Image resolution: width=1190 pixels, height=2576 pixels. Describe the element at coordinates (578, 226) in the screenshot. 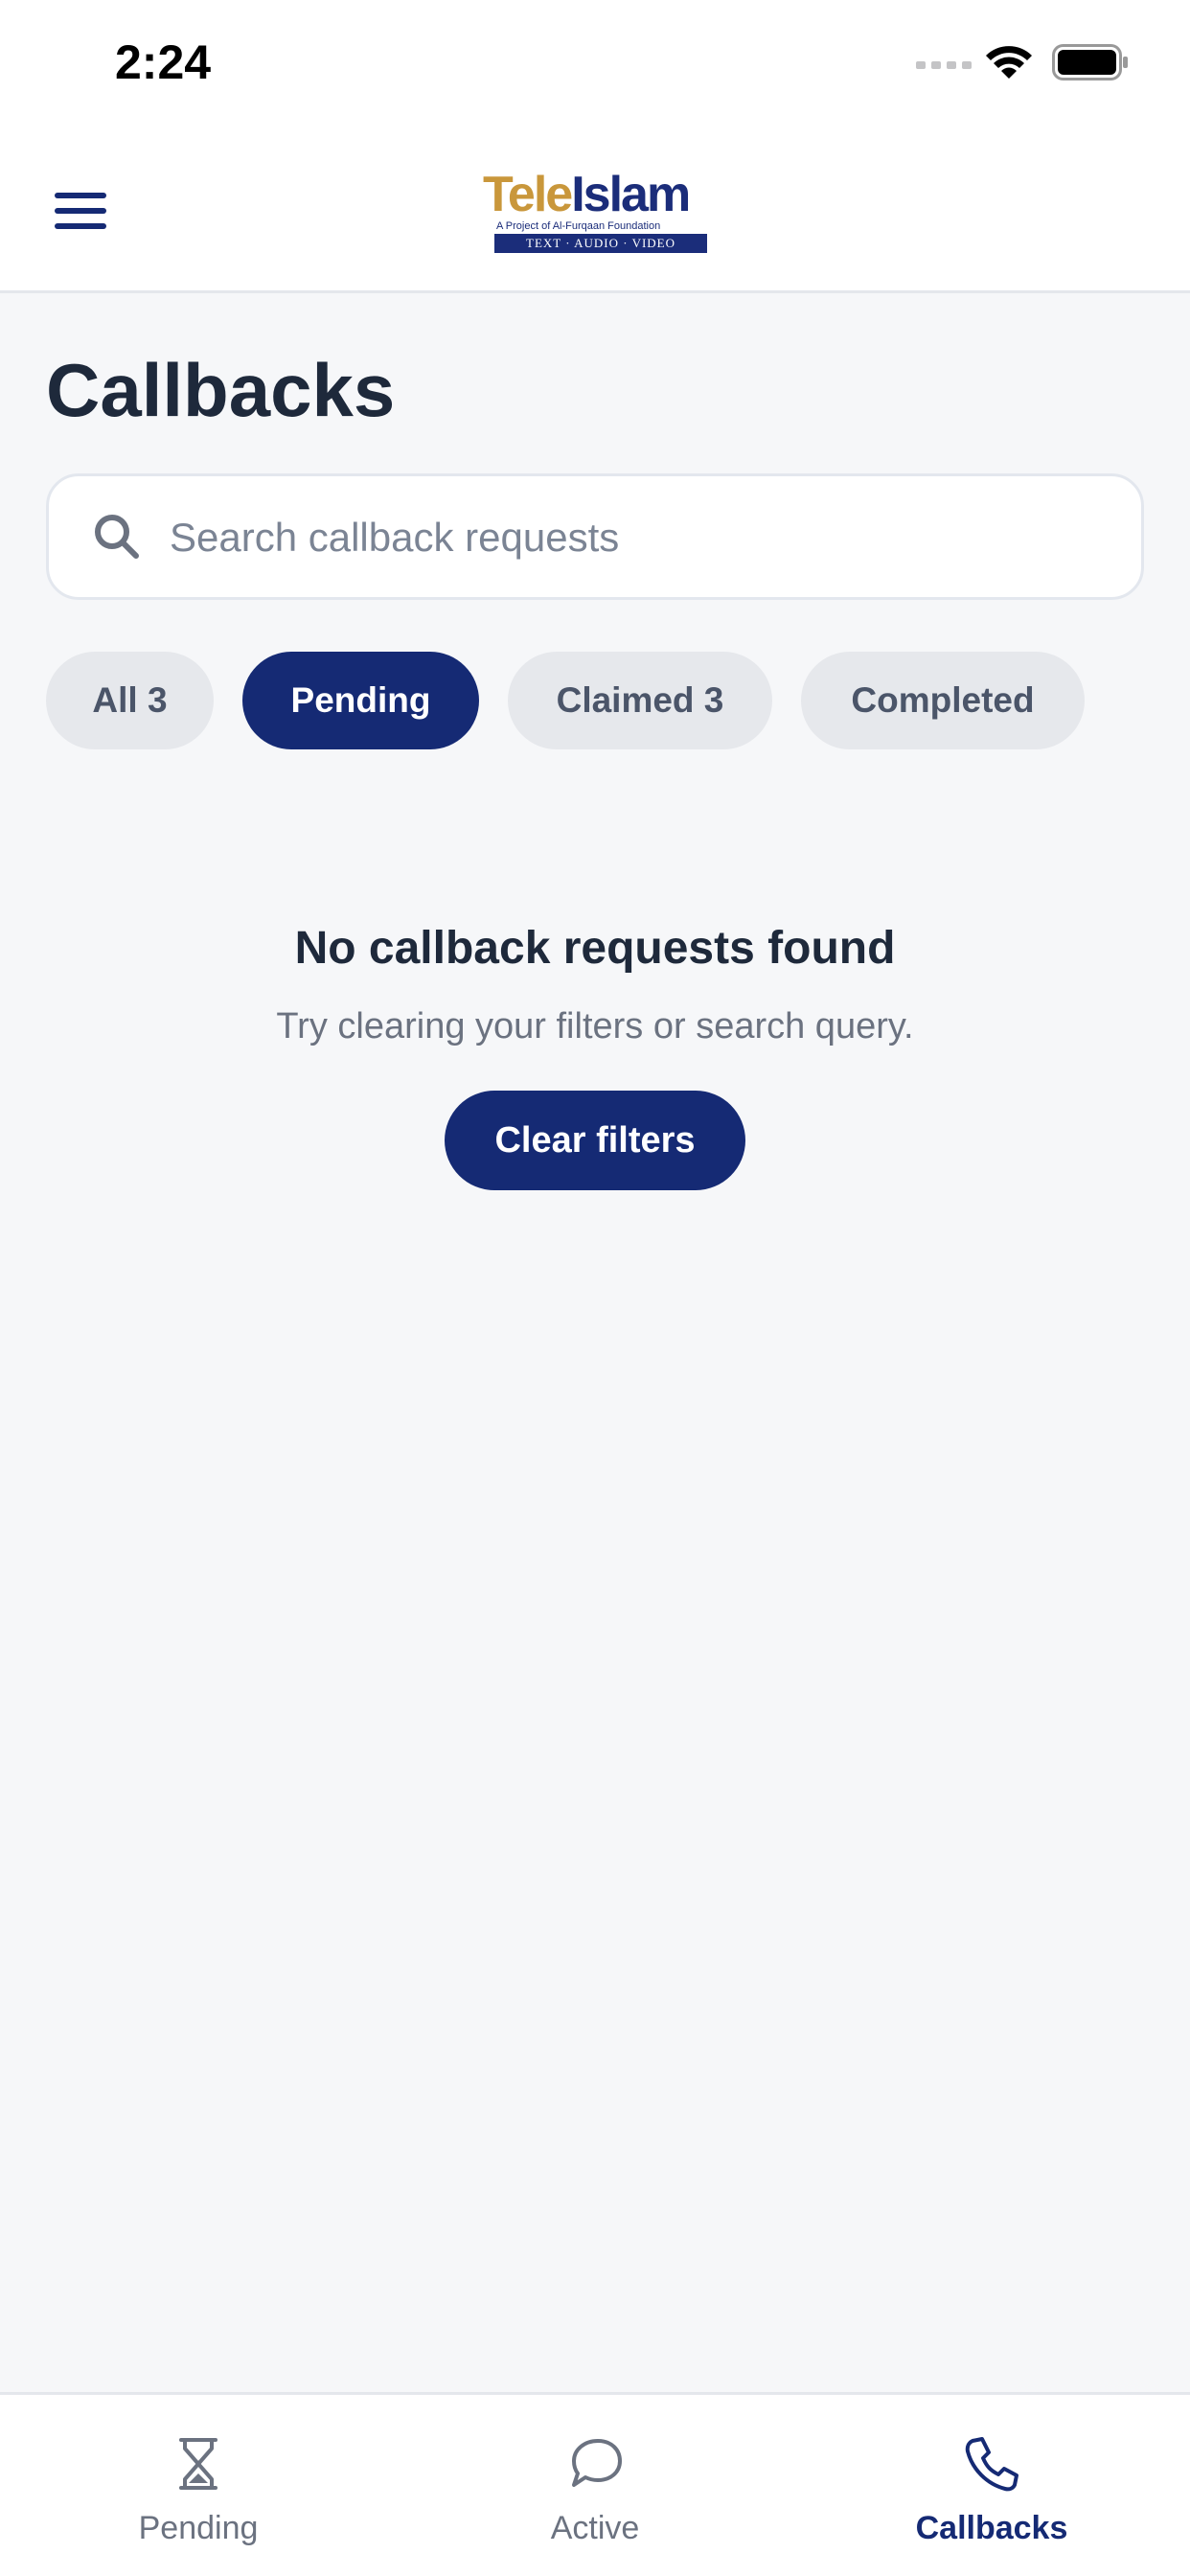

I see `logo-tagline: A Project of Al-Furqaan Foundation` at that location.